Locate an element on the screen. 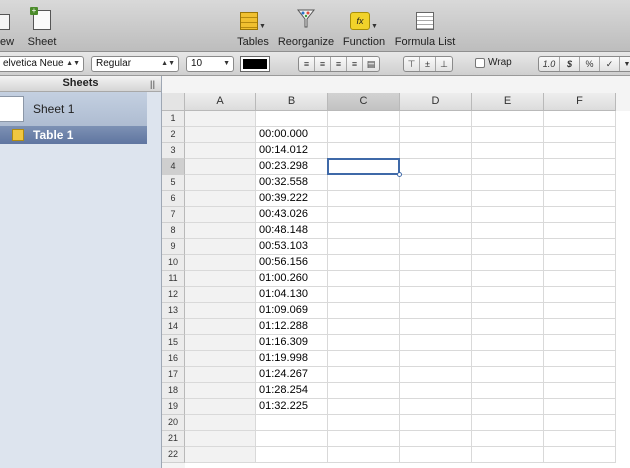  cell-c3 is located at coordinates (364, 151).